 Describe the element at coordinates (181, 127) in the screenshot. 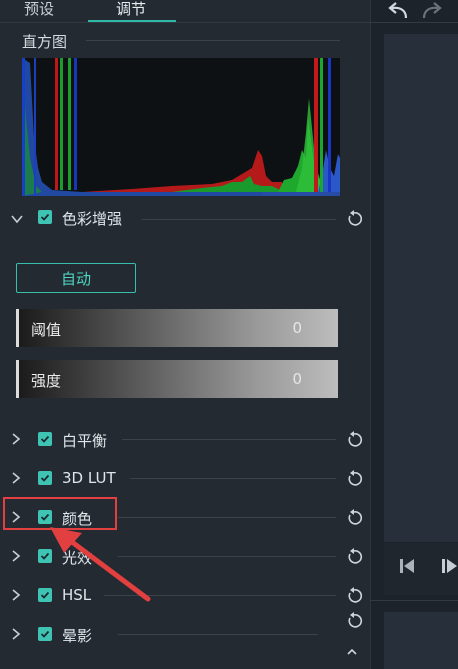

I see `histogram-chart` at that location.